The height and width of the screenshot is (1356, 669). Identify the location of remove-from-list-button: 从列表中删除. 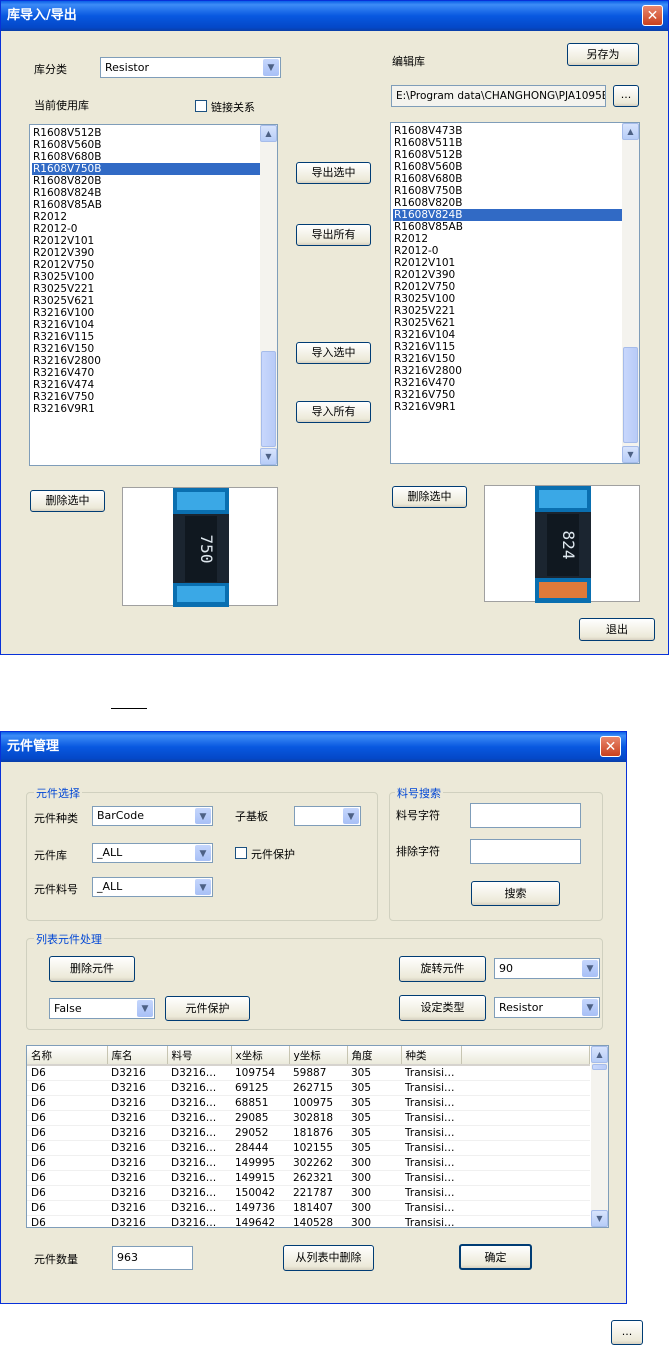
(328, 1258).